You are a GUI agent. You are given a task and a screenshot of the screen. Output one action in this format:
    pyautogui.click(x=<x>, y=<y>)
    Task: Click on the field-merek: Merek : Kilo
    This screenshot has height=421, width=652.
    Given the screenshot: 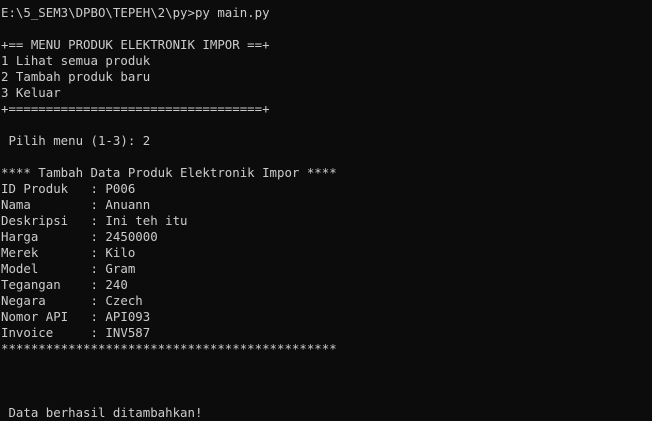 What is the action you would take?
    pyautogui.click(x=68, y=252)
    